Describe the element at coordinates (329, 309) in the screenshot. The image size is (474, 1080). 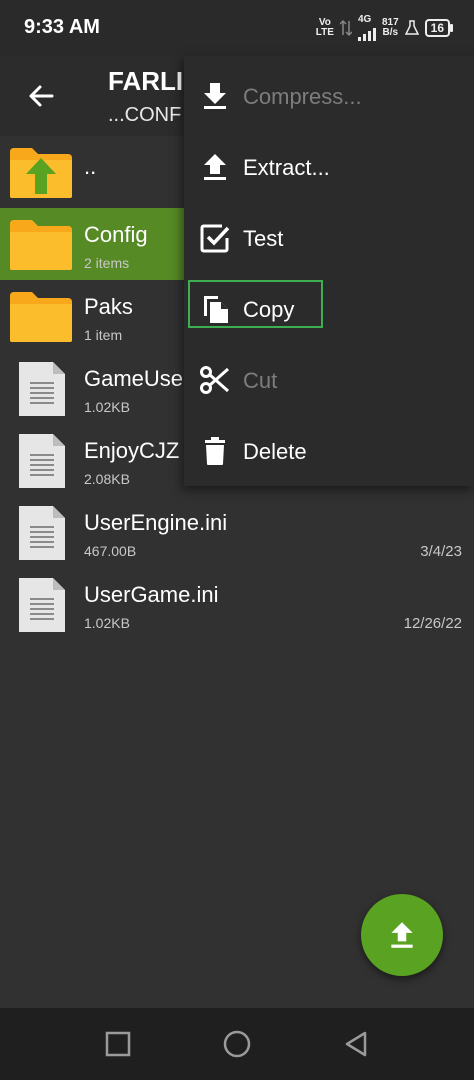
I see `menu-item-copy: Copy` at that location.